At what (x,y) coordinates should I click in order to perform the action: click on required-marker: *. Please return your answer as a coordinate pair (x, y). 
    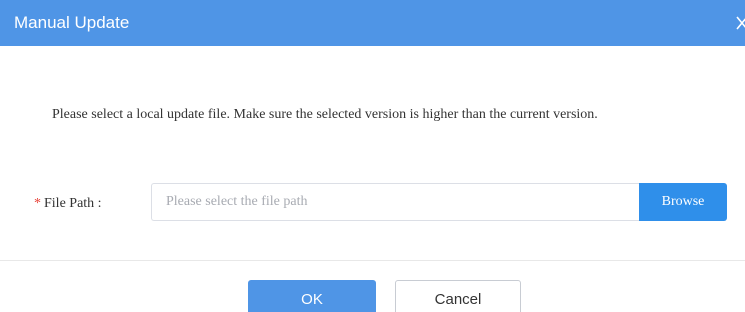
    Looking at the image, I should click on (37, 203).